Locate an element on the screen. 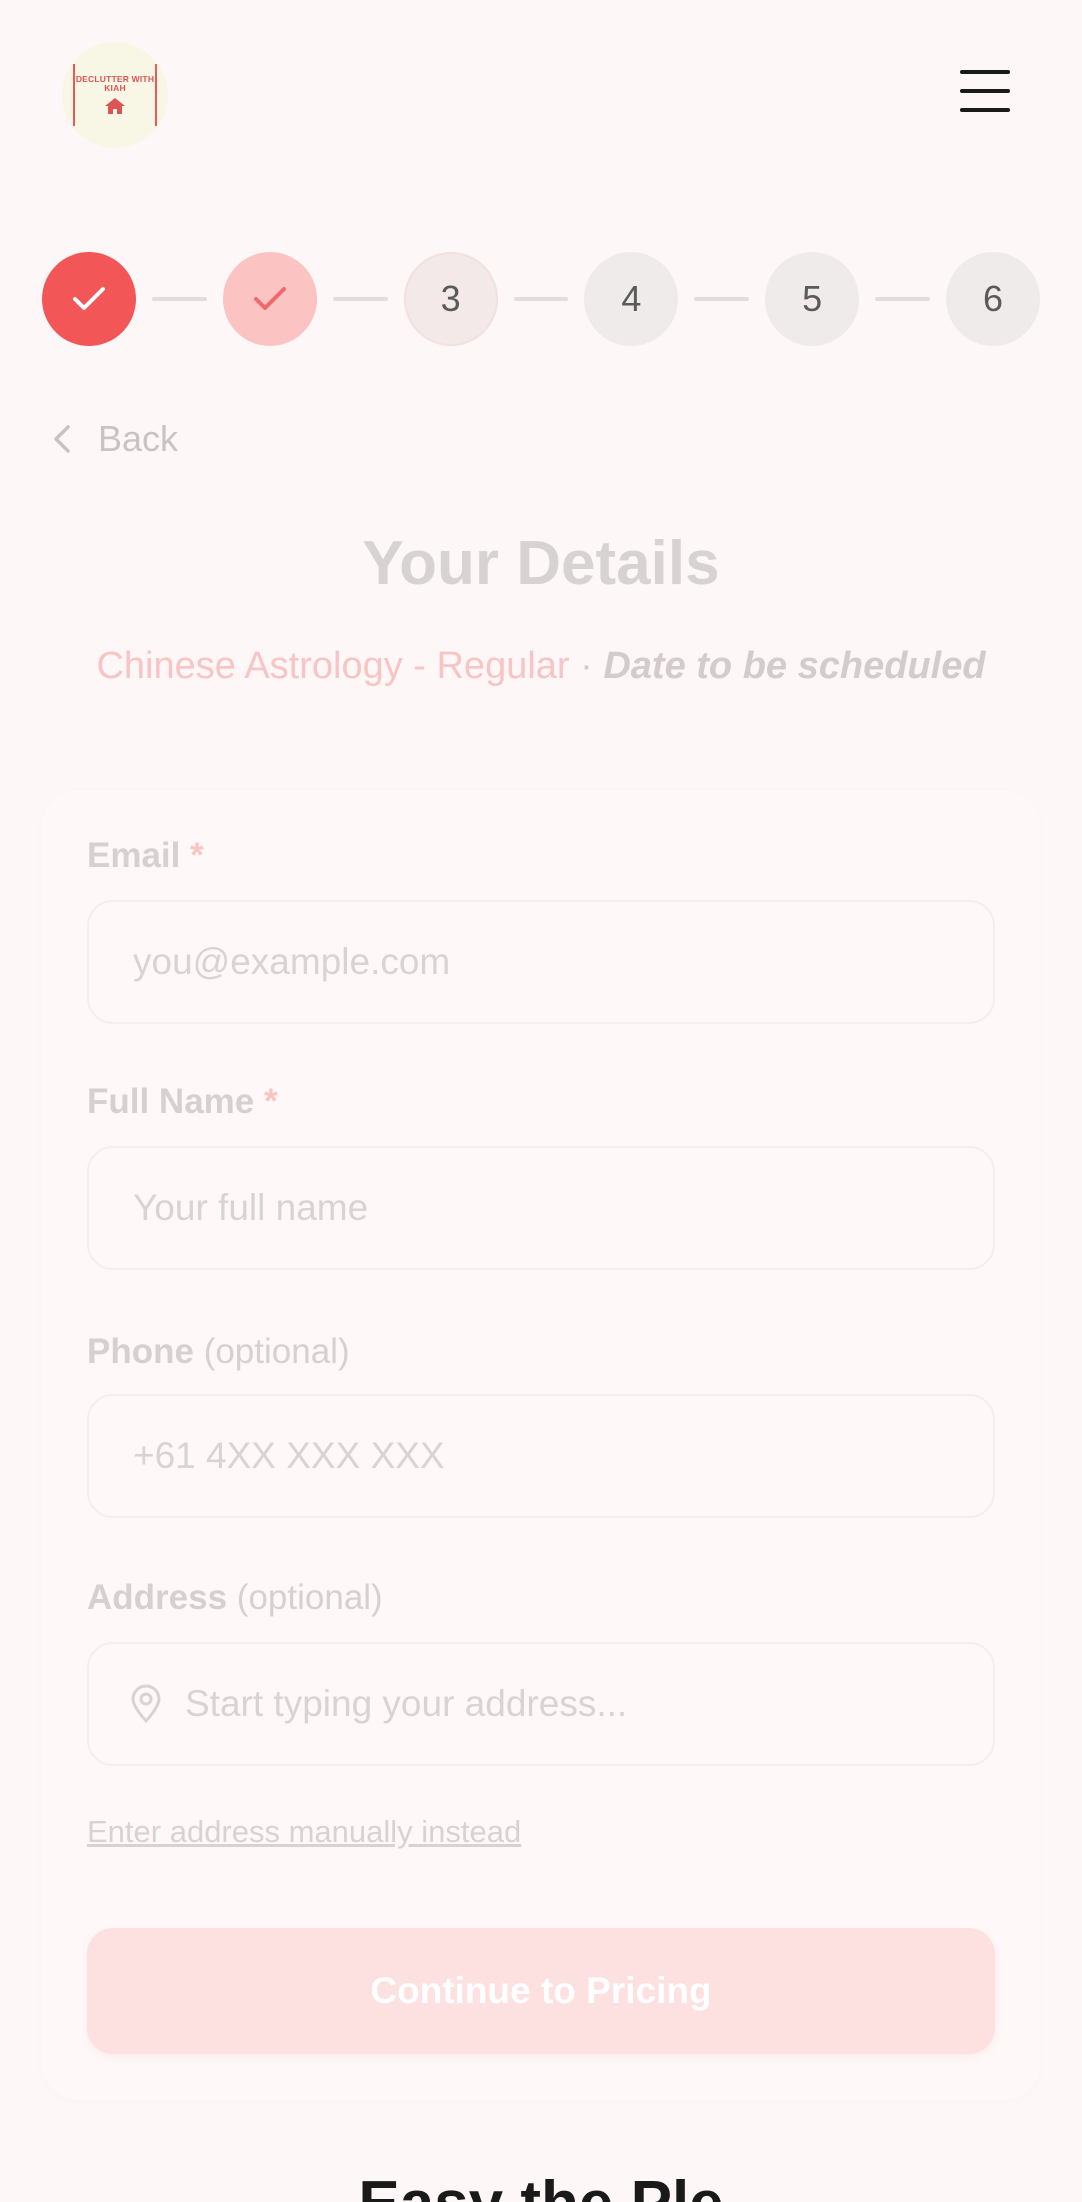  address-label-text: Address is located at coordinates (157, 1597).